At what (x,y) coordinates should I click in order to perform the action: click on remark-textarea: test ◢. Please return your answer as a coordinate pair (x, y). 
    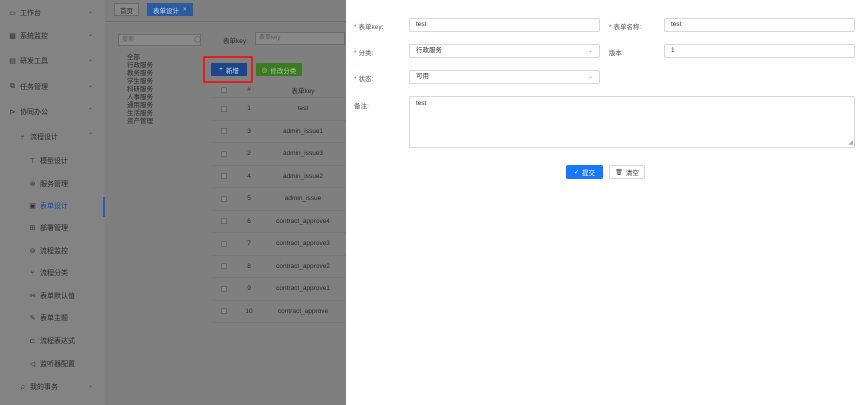
    Looking at the image, I should click on (632, 122).